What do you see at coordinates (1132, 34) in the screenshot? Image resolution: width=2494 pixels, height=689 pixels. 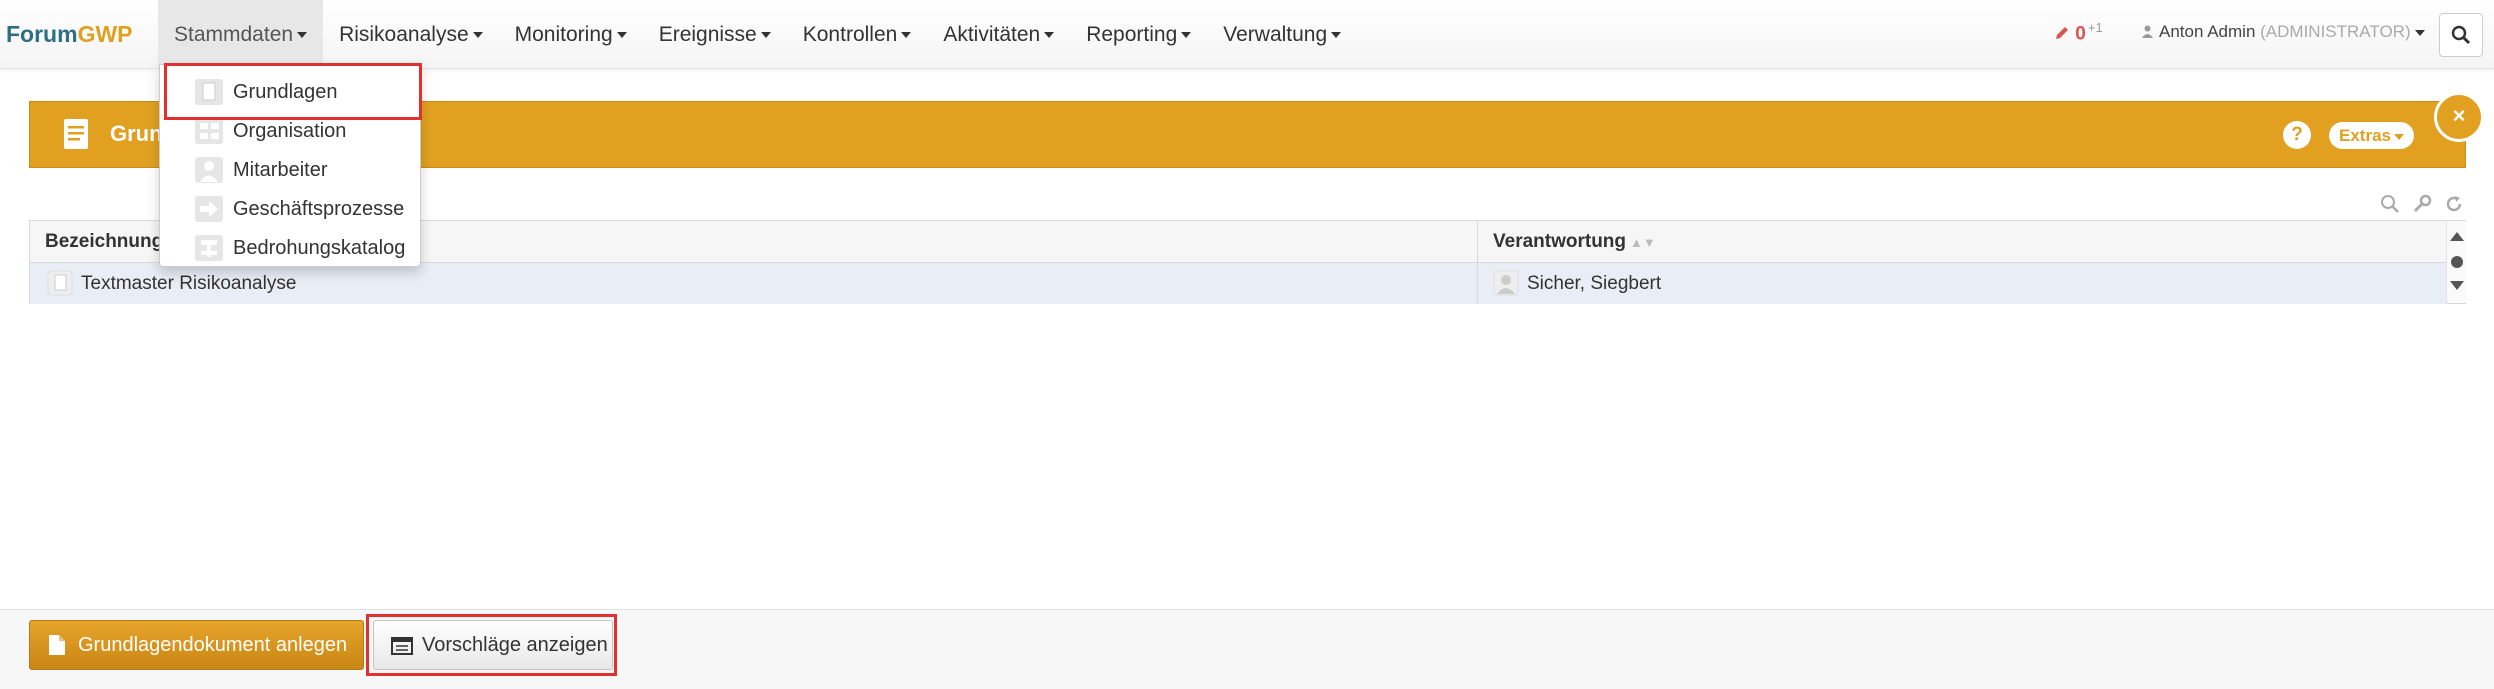 I see `menu-label: Reporting` at bounding box center [1132, 34].